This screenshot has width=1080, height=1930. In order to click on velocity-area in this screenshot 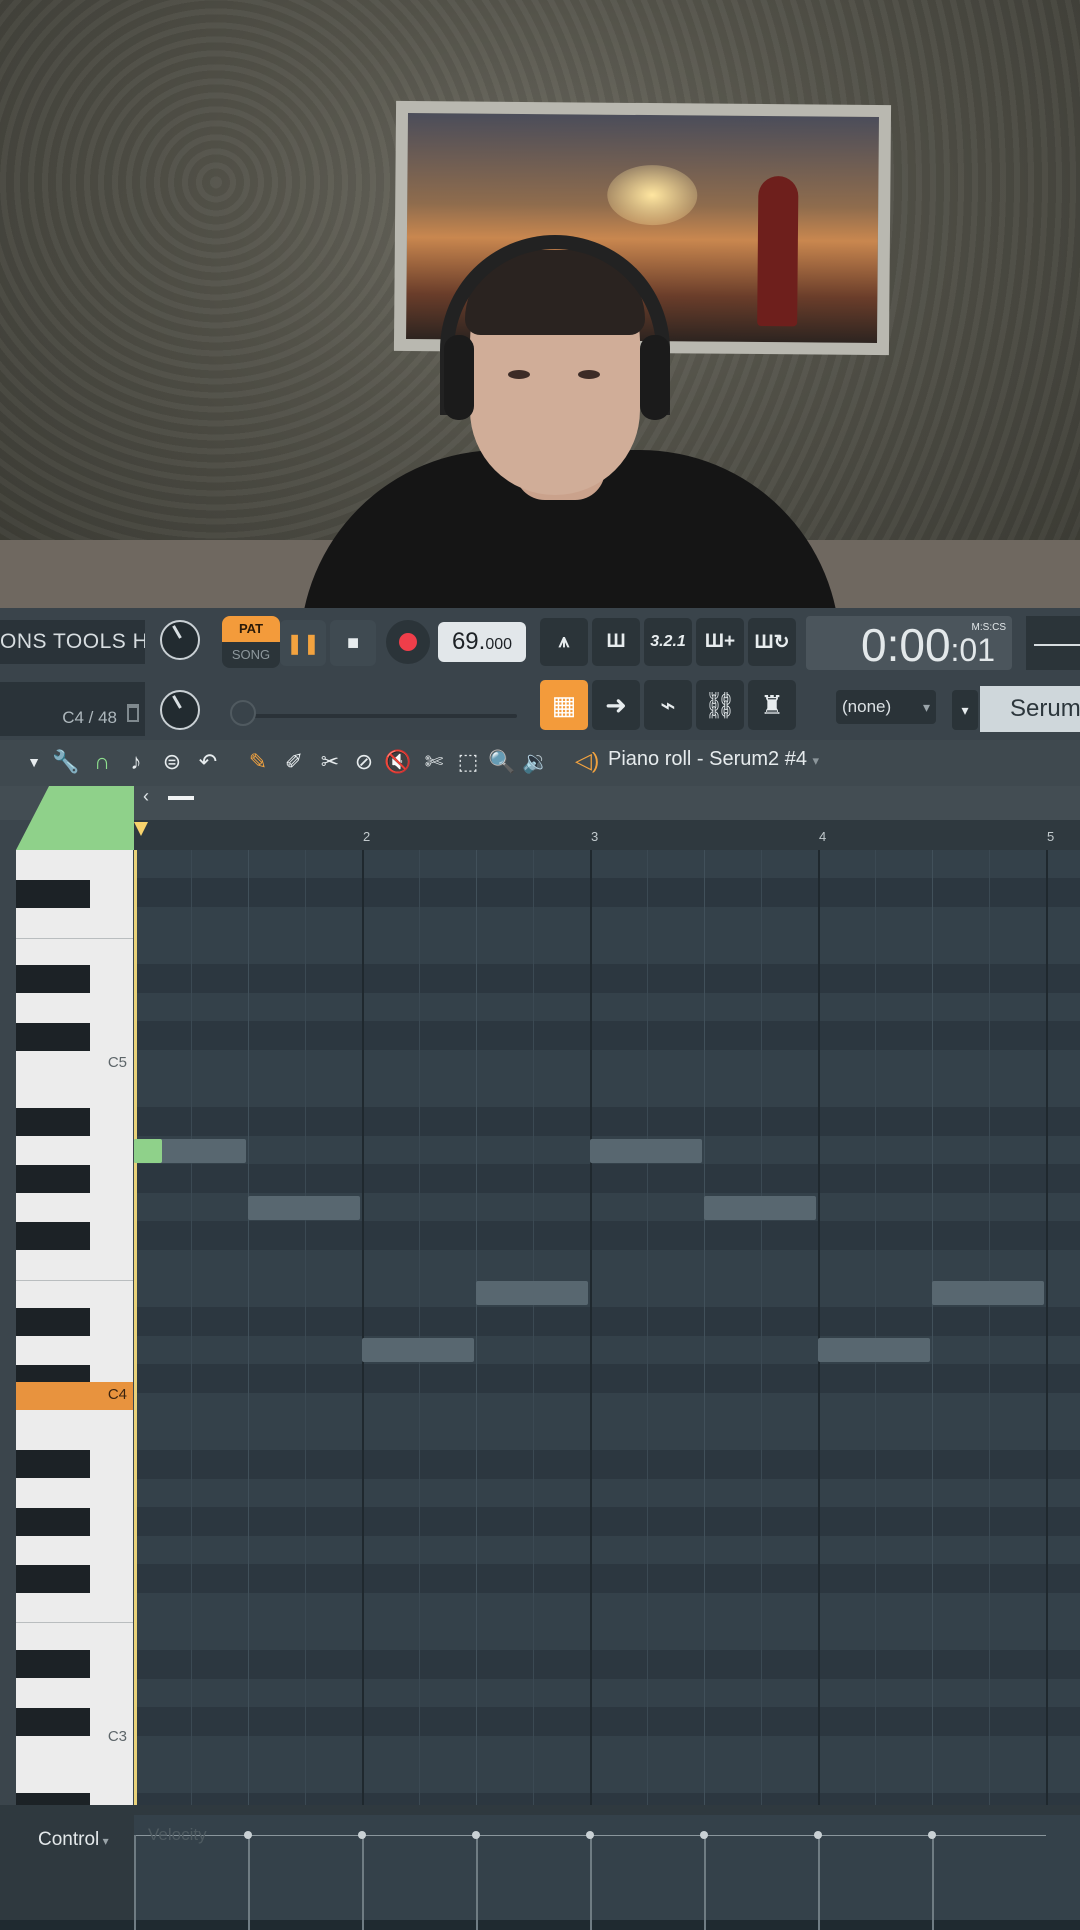, I will do `click(607, 1872)`.